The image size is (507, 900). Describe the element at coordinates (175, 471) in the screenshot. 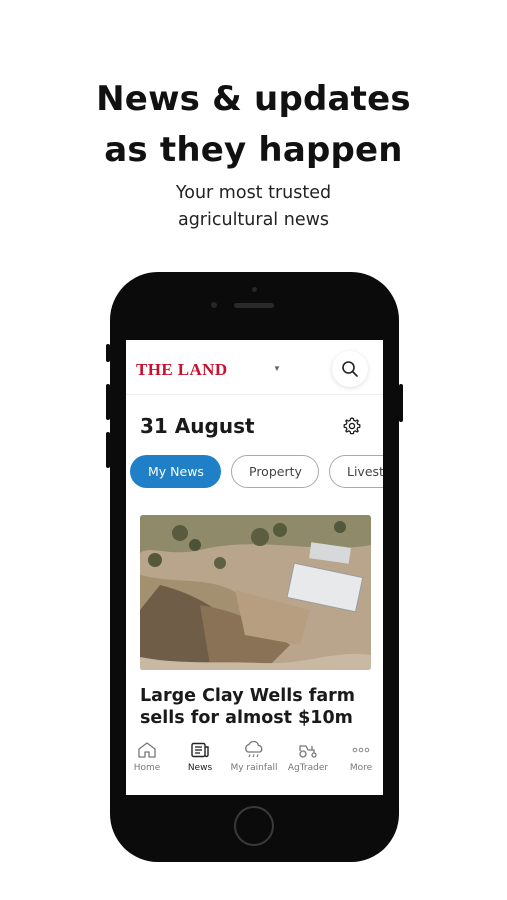

I see `chip-my-news: My News` at that location.